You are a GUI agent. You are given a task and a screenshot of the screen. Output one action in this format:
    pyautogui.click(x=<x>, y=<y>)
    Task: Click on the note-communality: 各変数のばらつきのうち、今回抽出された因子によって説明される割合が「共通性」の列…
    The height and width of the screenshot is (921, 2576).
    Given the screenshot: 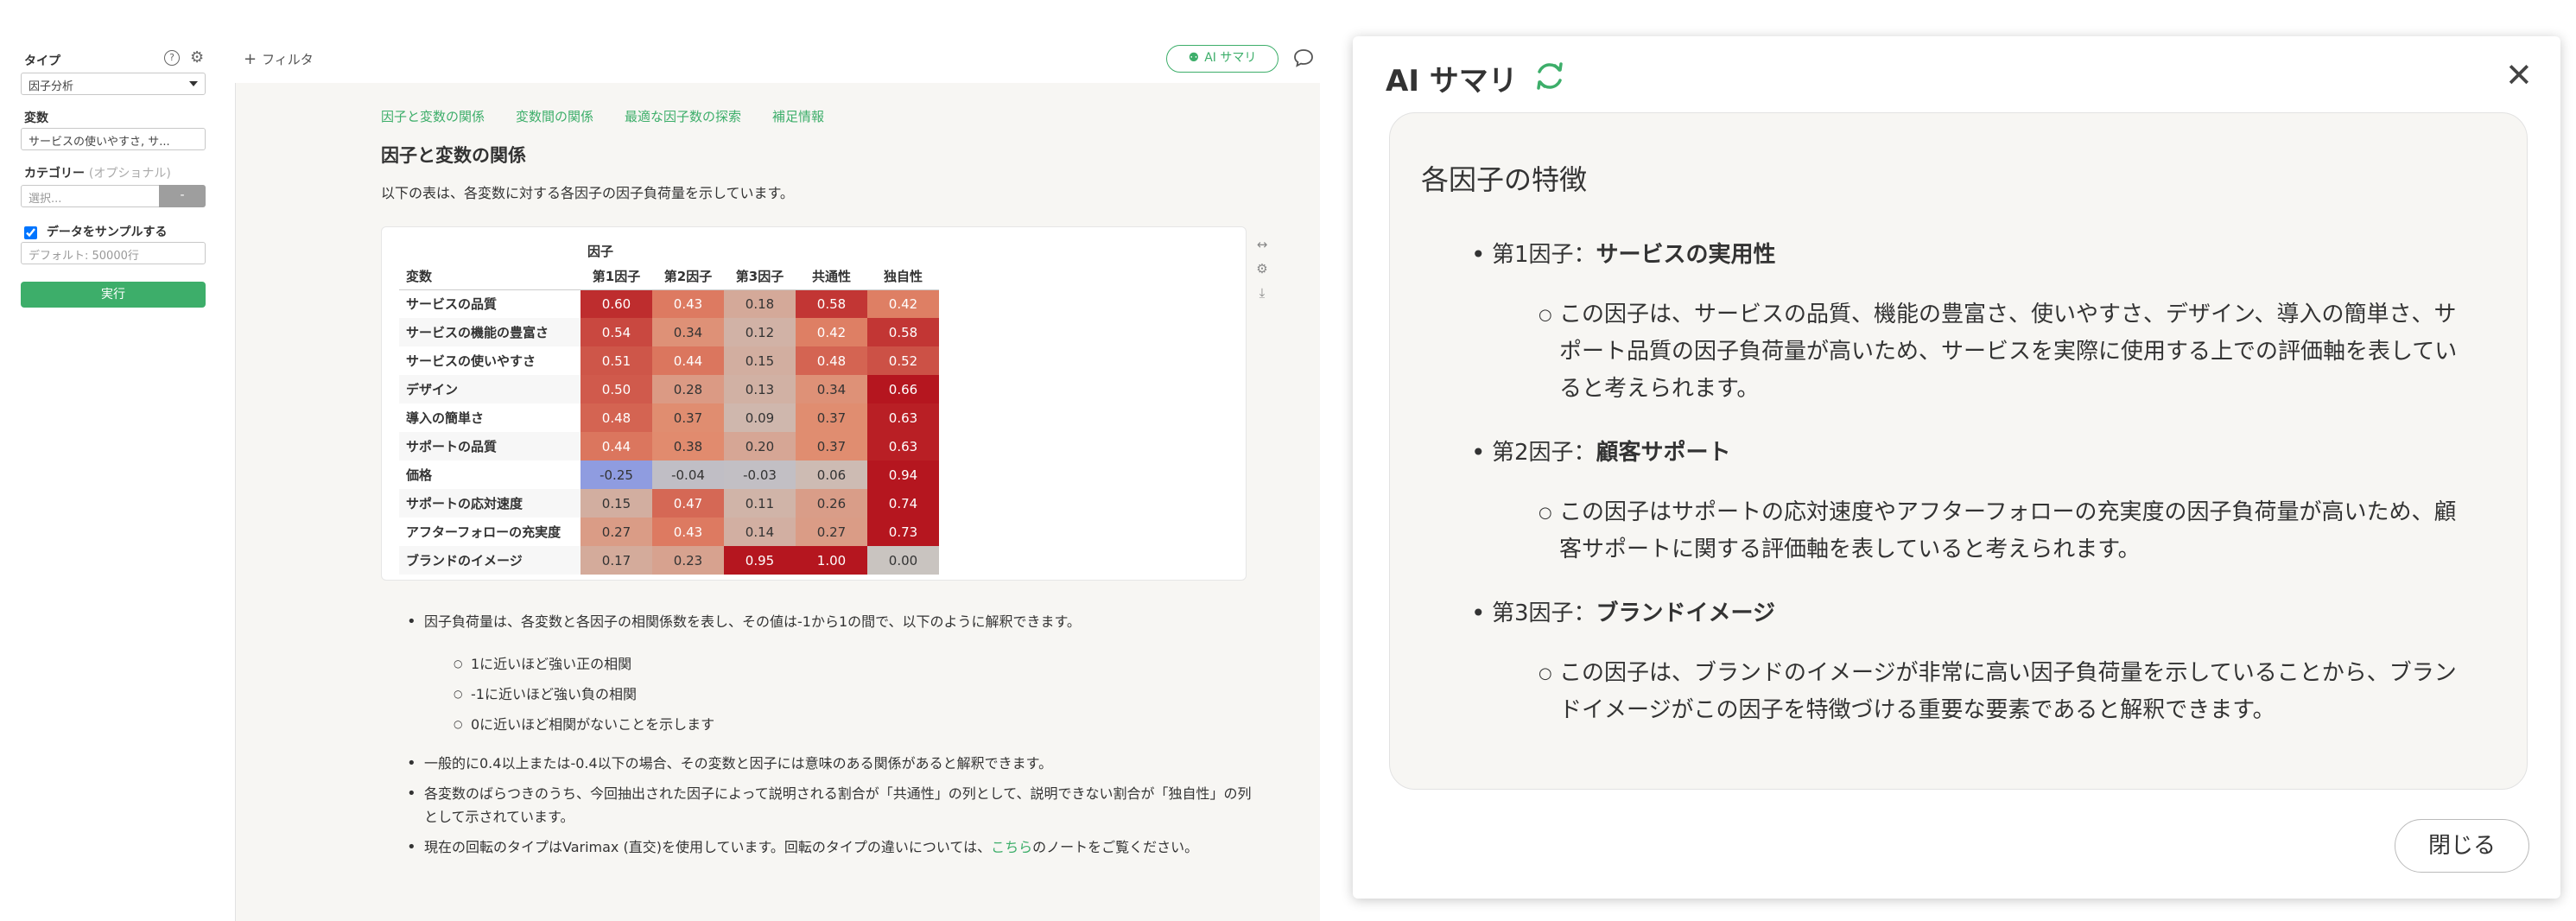 What is the action you would take?
    pyautogui.click(x=828, y=806)
    